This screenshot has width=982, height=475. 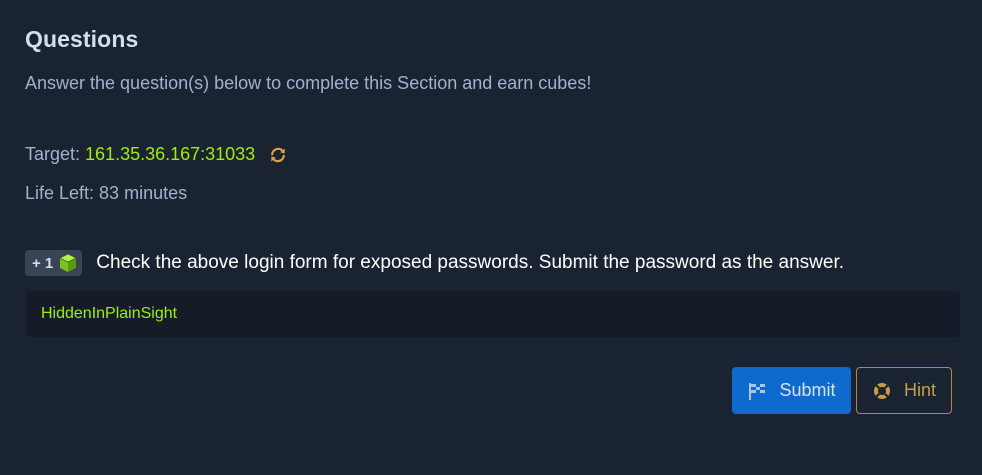 I want to click on target-value: 161.35.36.167:31033, so click(x=170, y=154).